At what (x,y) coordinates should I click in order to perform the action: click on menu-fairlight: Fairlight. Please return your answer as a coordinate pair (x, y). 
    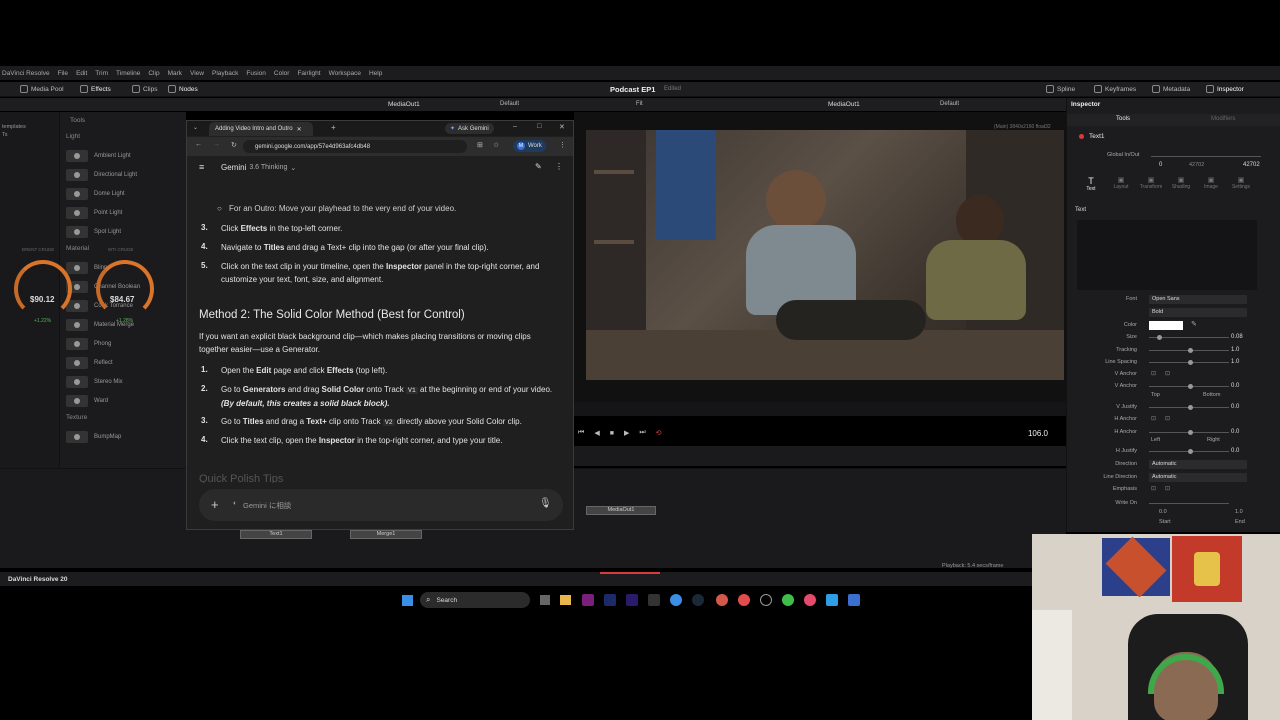
    Looking at the image, I should click on (308, 73).